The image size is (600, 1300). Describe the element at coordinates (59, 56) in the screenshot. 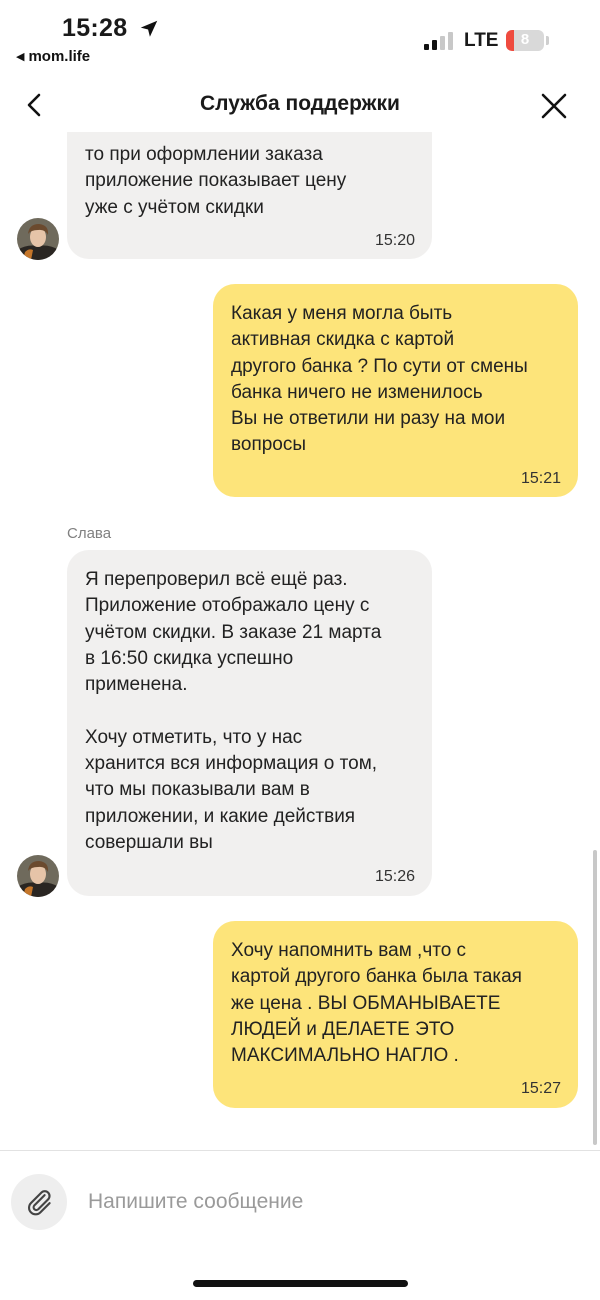

I see `back-app-label: mom.life` at that location.